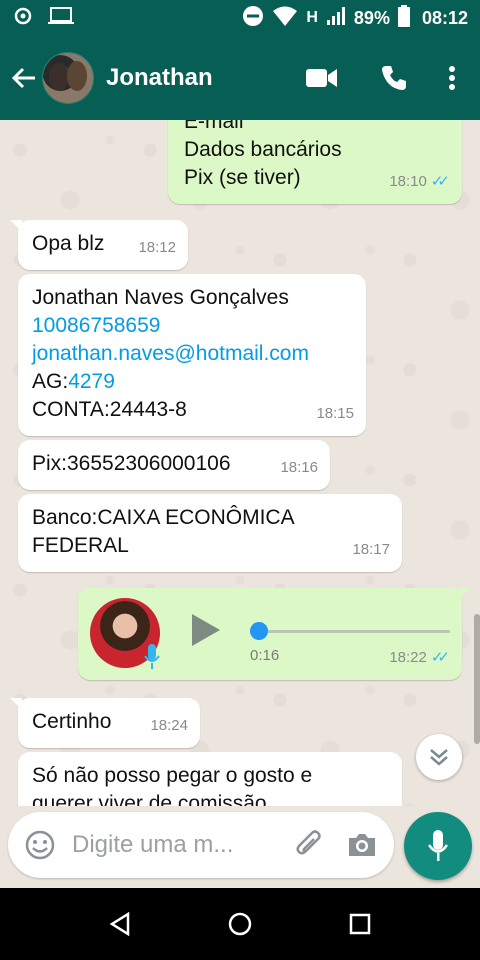  I want to click on attach-button, so click(310, 845).